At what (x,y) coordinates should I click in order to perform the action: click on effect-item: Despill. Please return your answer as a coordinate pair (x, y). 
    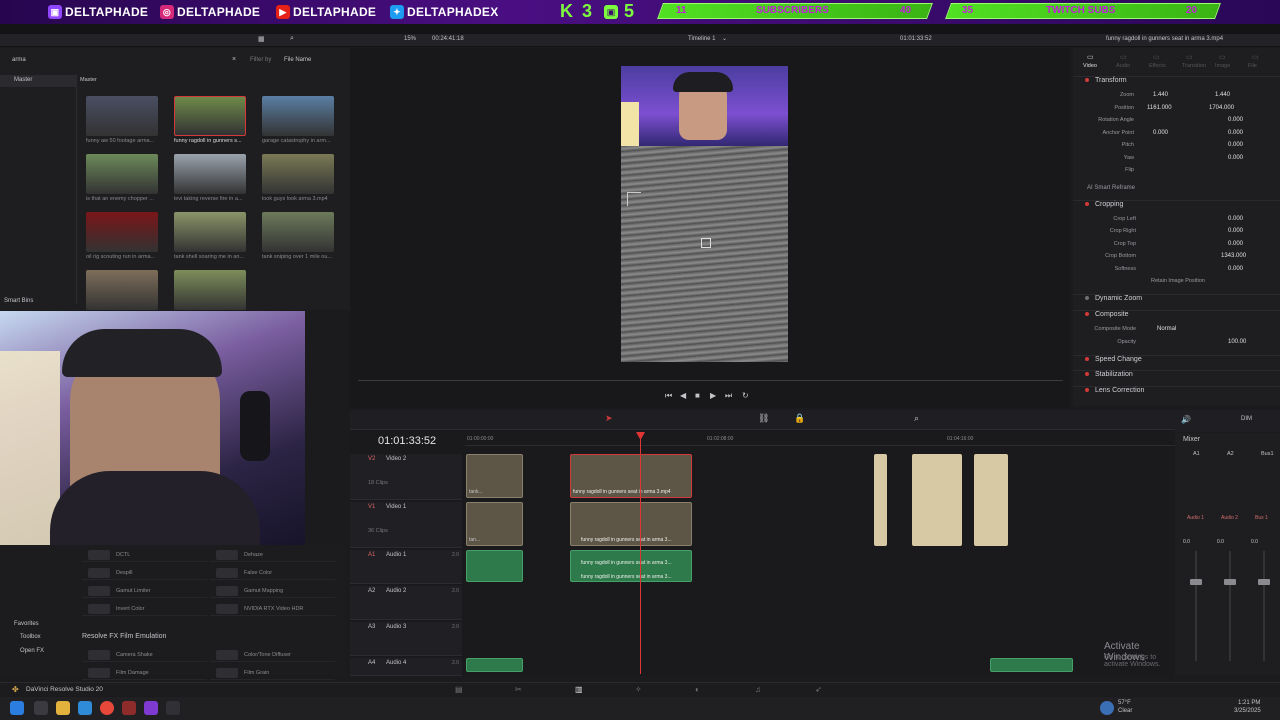
    Looking at the image, I should click on (144, 573).